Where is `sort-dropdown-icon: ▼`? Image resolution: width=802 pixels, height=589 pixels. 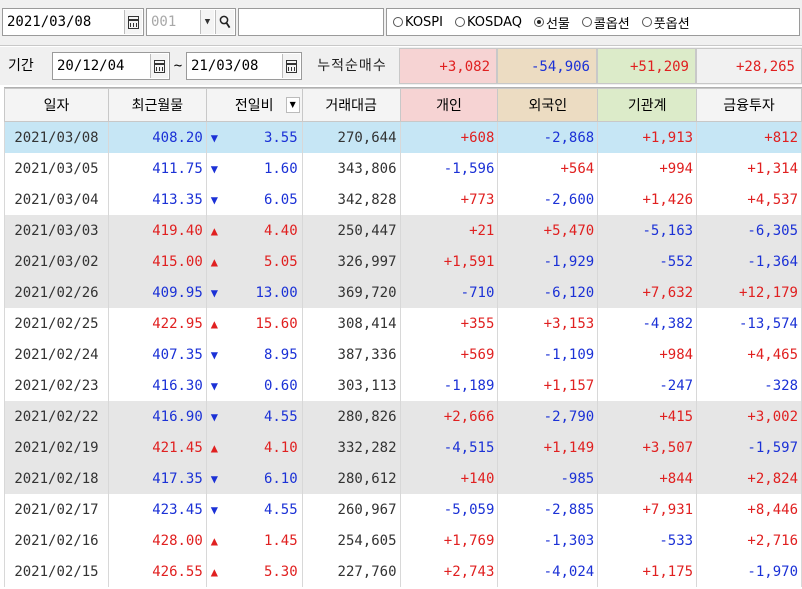
sort-dropdown-icon: ▼ is located at coordinates (292, 105).